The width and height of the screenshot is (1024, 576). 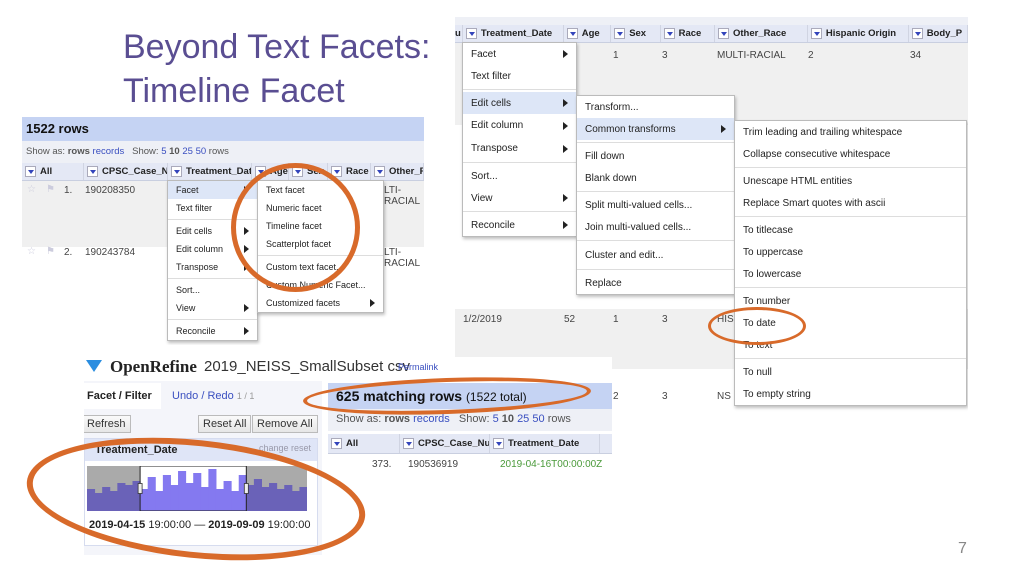 What do you see at coordinates (850, 230) in the screenshot?
I see `menu-item-to-titlecase: To titlecase` at bounding box center [850, 230].